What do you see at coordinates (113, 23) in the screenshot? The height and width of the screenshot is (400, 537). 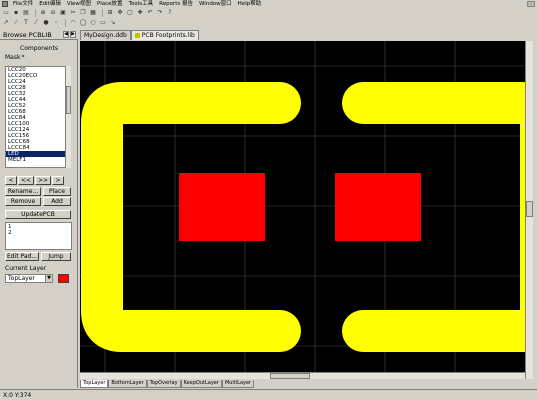 I see `pointer-icon: ↘` at bounding box center [113, 23].